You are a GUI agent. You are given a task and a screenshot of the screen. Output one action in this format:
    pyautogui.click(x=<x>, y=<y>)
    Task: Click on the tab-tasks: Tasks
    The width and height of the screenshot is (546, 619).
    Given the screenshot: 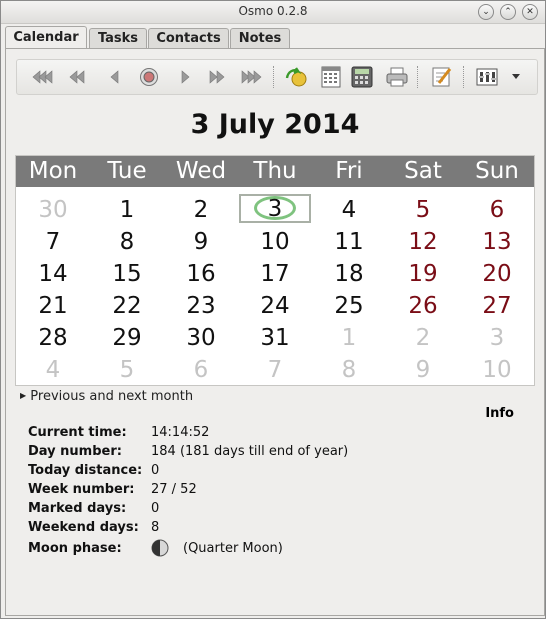 What is the action you would take?
    pyautogui.click(x=118, y=38)
    